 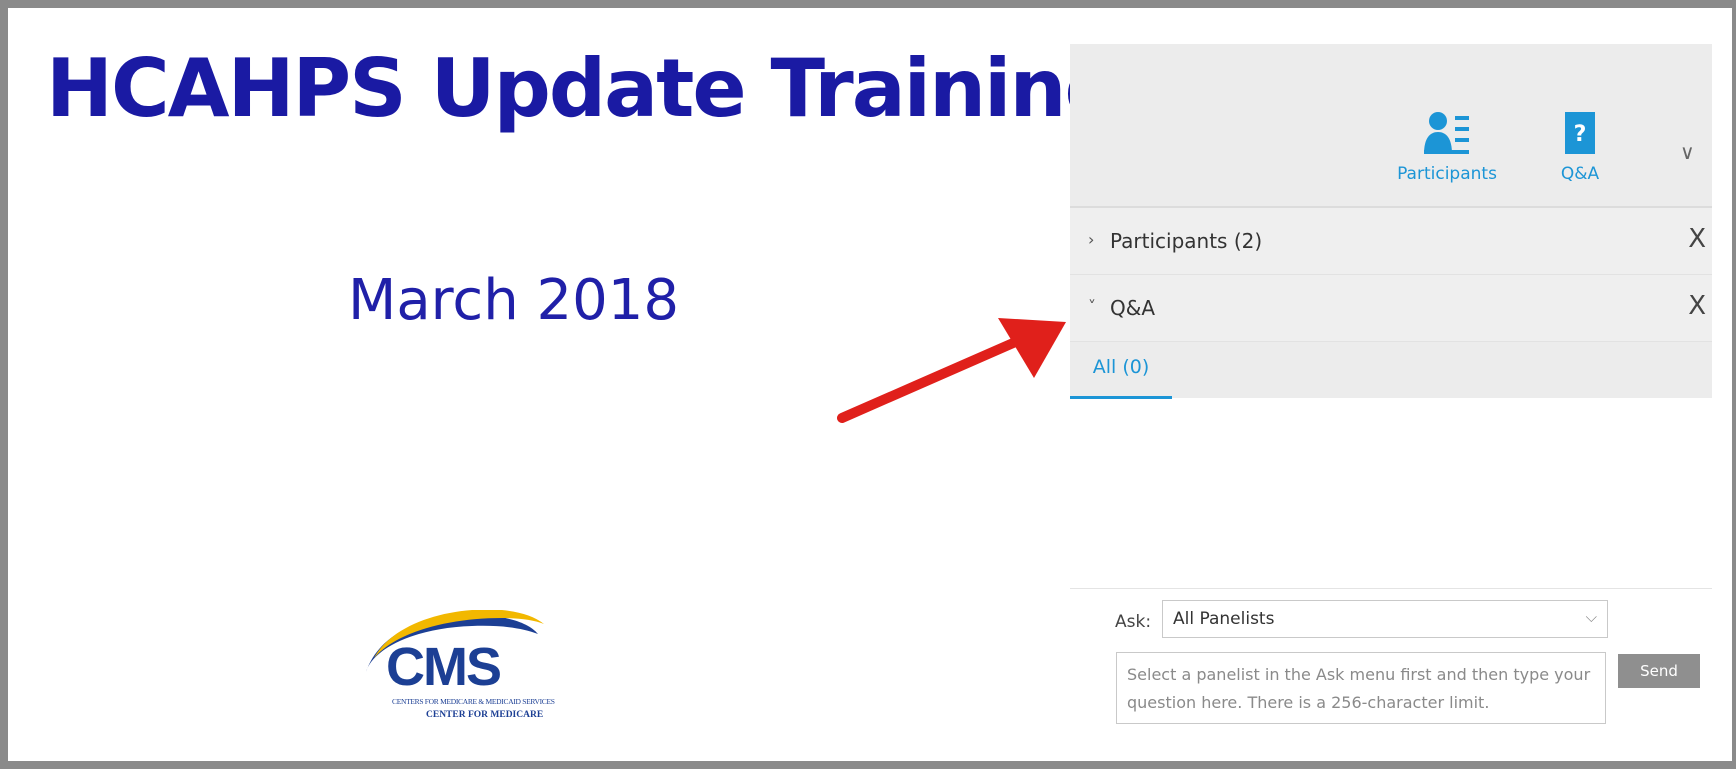 What do you see at coordinates (1591, 617) in the screenshot?
I see `chevron-down-icon: ⌵` at bounding box center [1591, 617].